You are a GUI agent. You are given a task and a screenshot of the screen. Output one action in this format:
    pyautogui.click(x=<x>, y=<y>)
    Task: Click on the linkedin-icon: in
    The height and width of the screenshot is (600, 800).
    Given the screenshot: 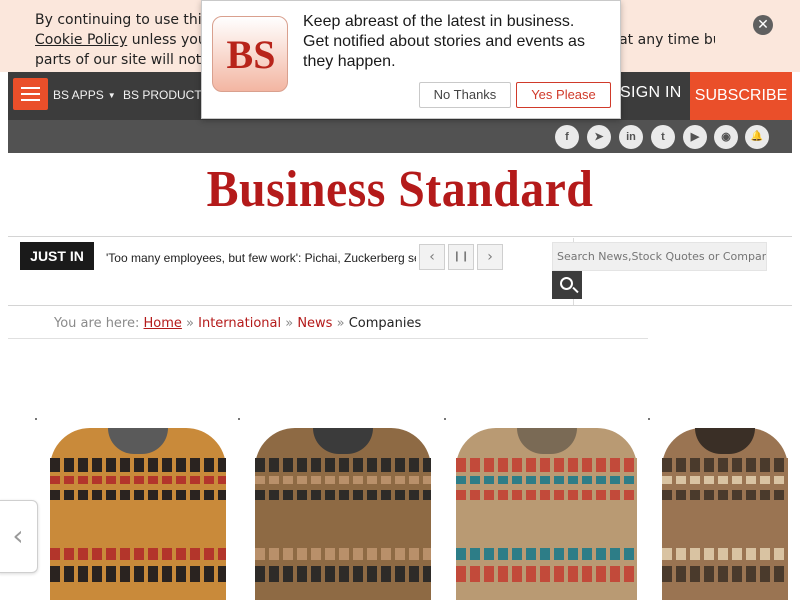 What is the action you would take?
    pyautogui.click(x=631, y=137)
    